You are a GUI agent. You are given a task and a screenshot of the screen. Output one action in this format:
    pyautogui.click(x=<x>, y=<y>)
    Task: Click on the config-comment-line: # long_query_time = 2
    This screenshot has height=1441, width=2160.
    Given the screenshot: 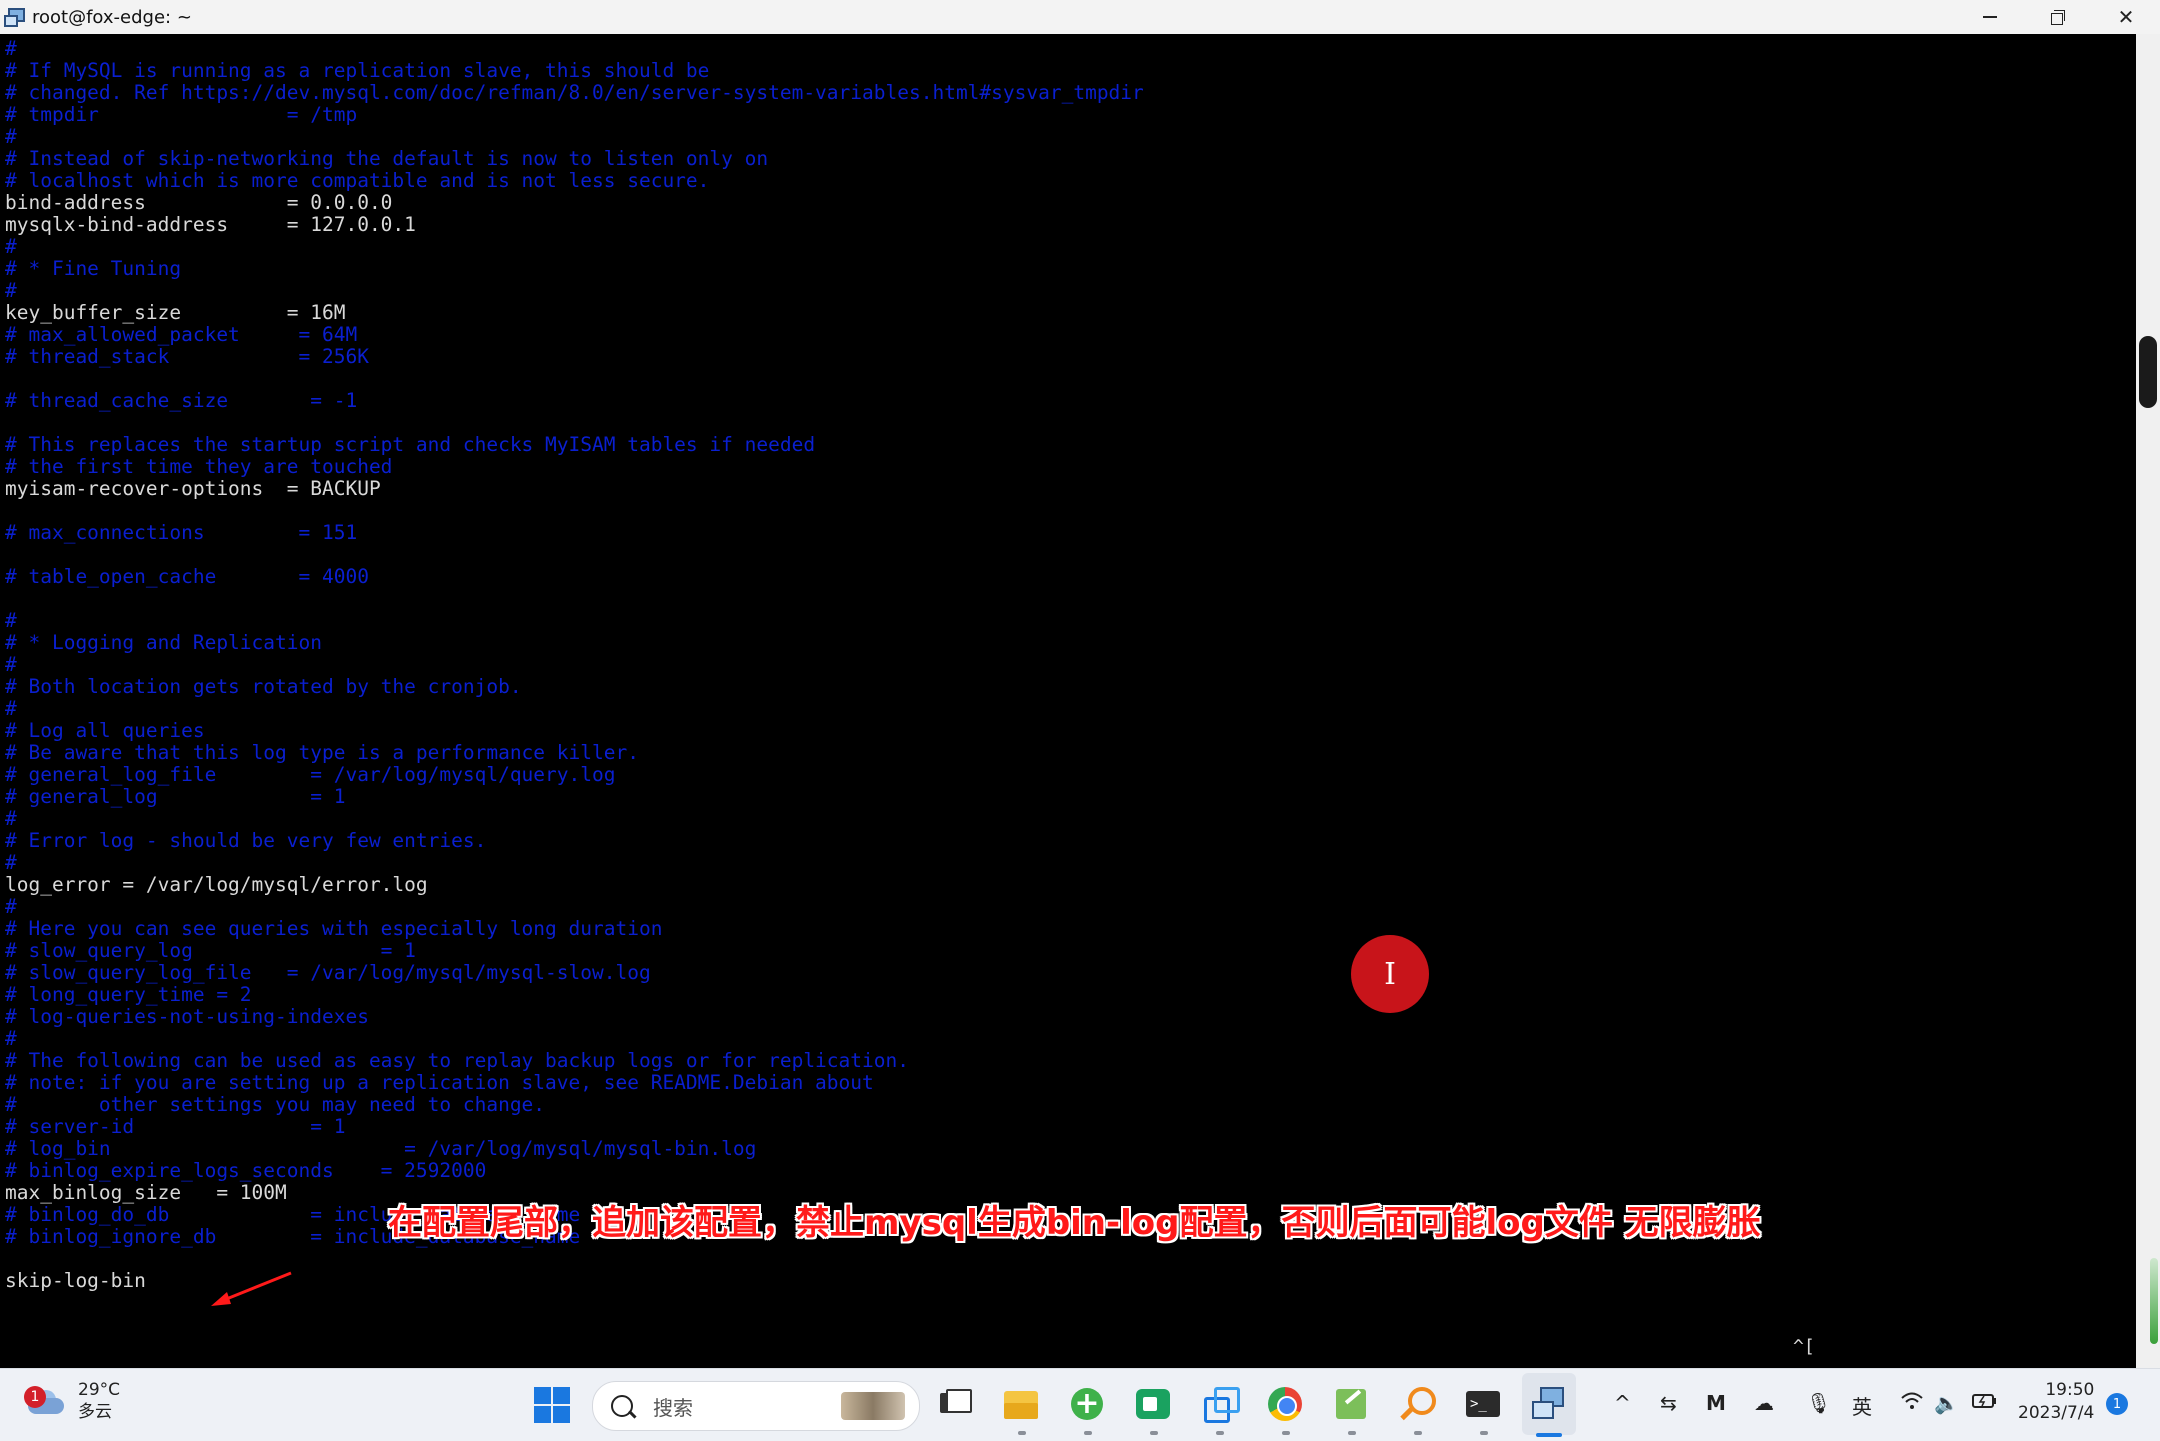 What is the action you would take?
    pyautogui.click(x=128, y=994)
    